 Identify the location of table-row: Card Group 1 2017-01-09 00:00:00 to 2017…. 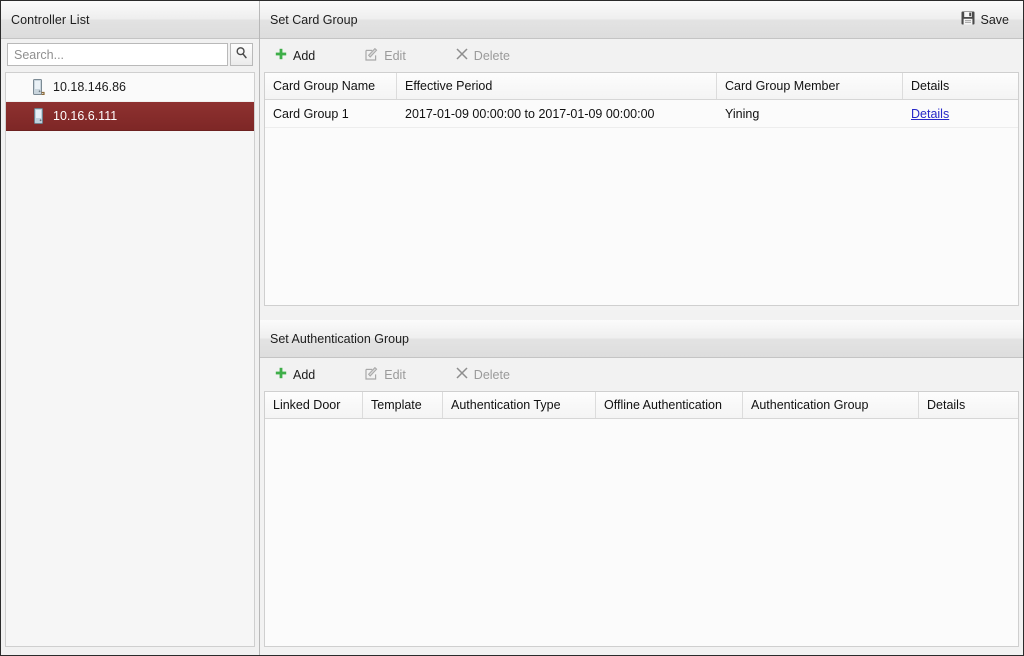
(641, 114).